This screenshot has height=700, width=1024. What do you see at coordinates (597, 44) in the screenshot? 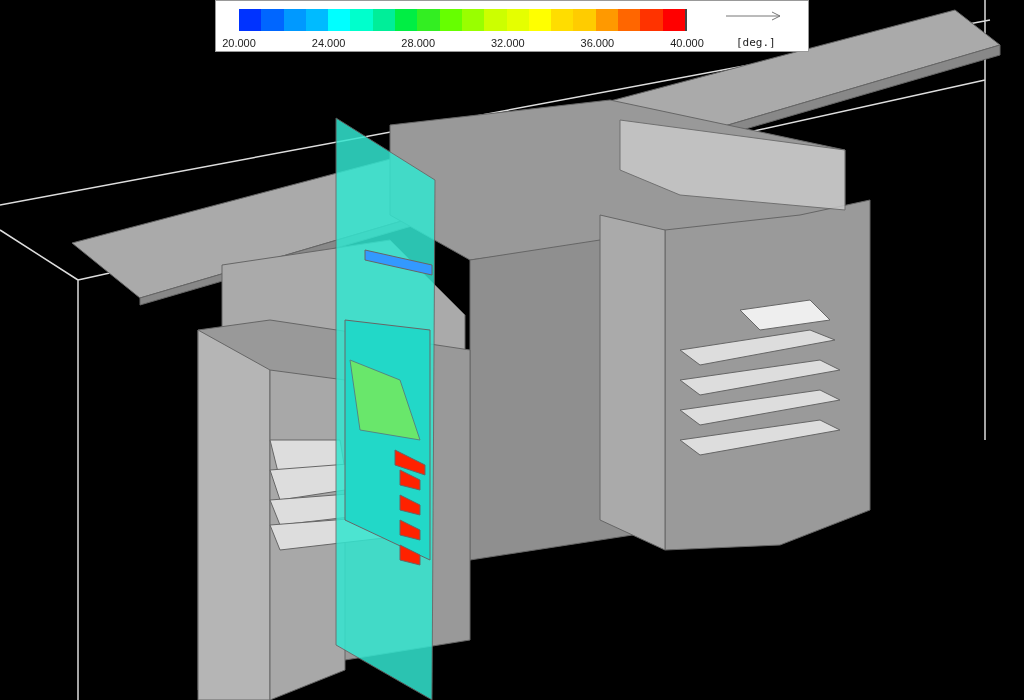
I see `scale-label: 36.000` at bounding box center [597, 44].